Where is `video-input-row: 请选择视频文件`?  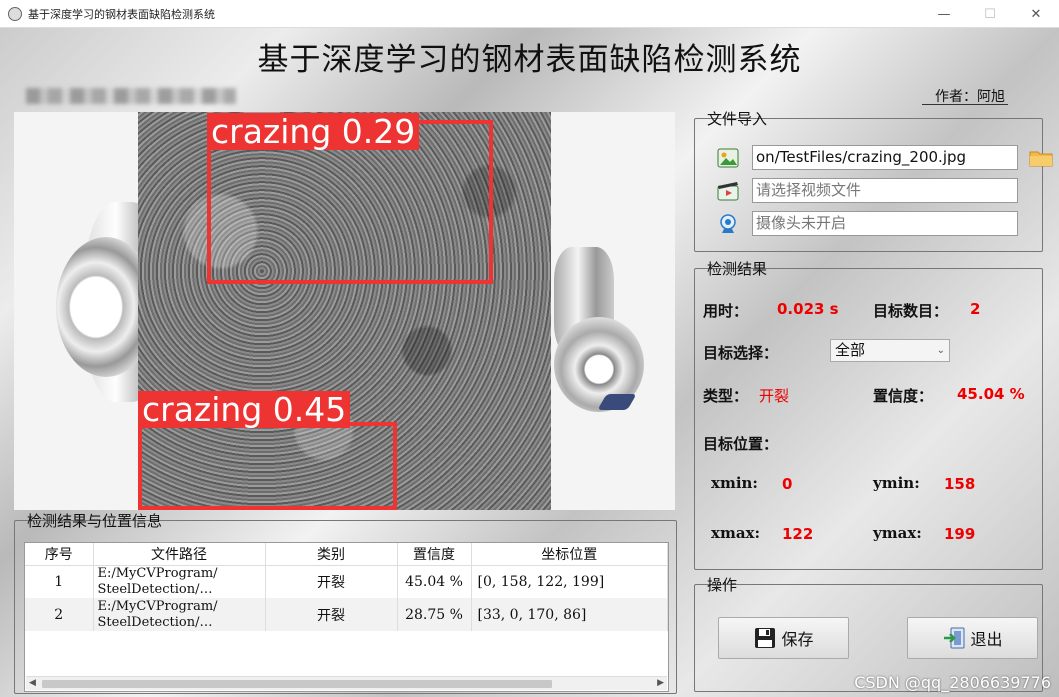 video-input-row: 请选择视频文件 is located at coordinates (867, 190).